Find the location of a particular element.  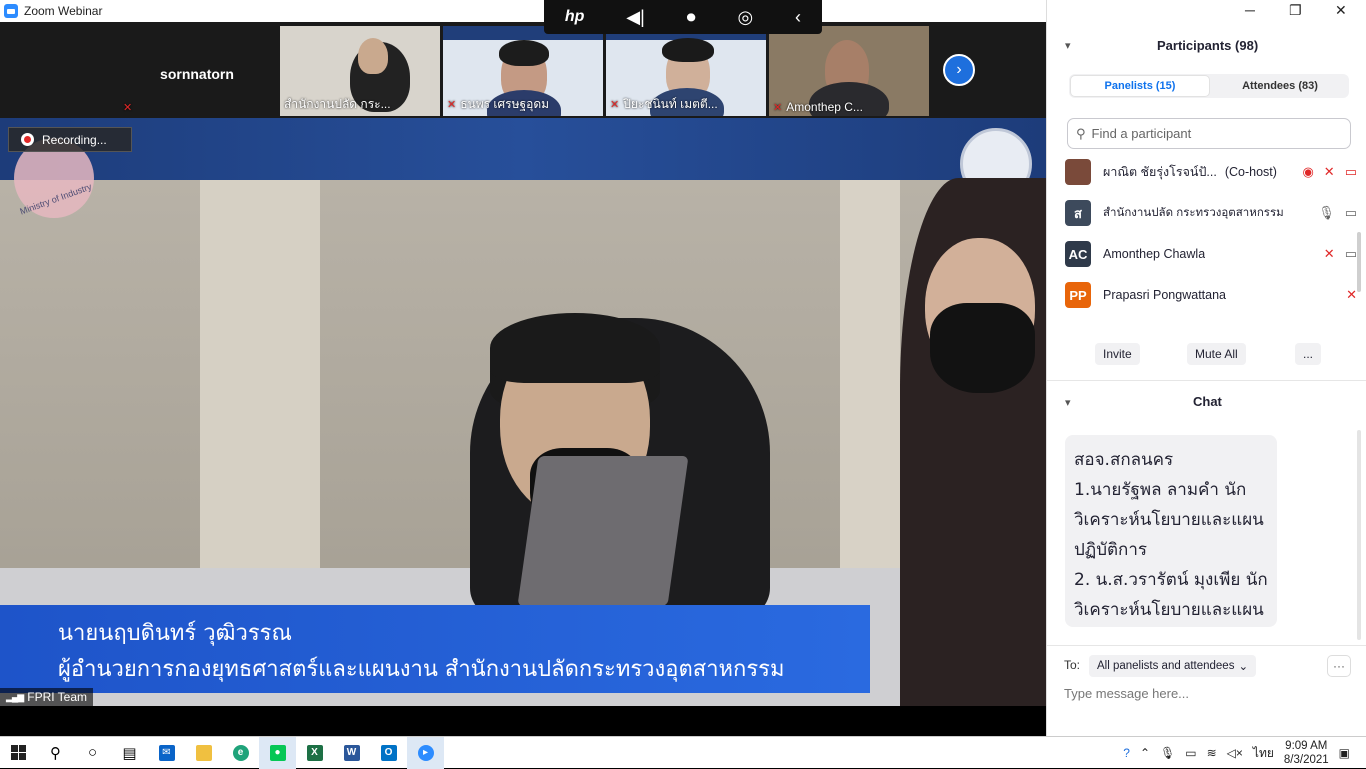

tab-panelists: Panelists (15) is located at coordinates (1140, 86).